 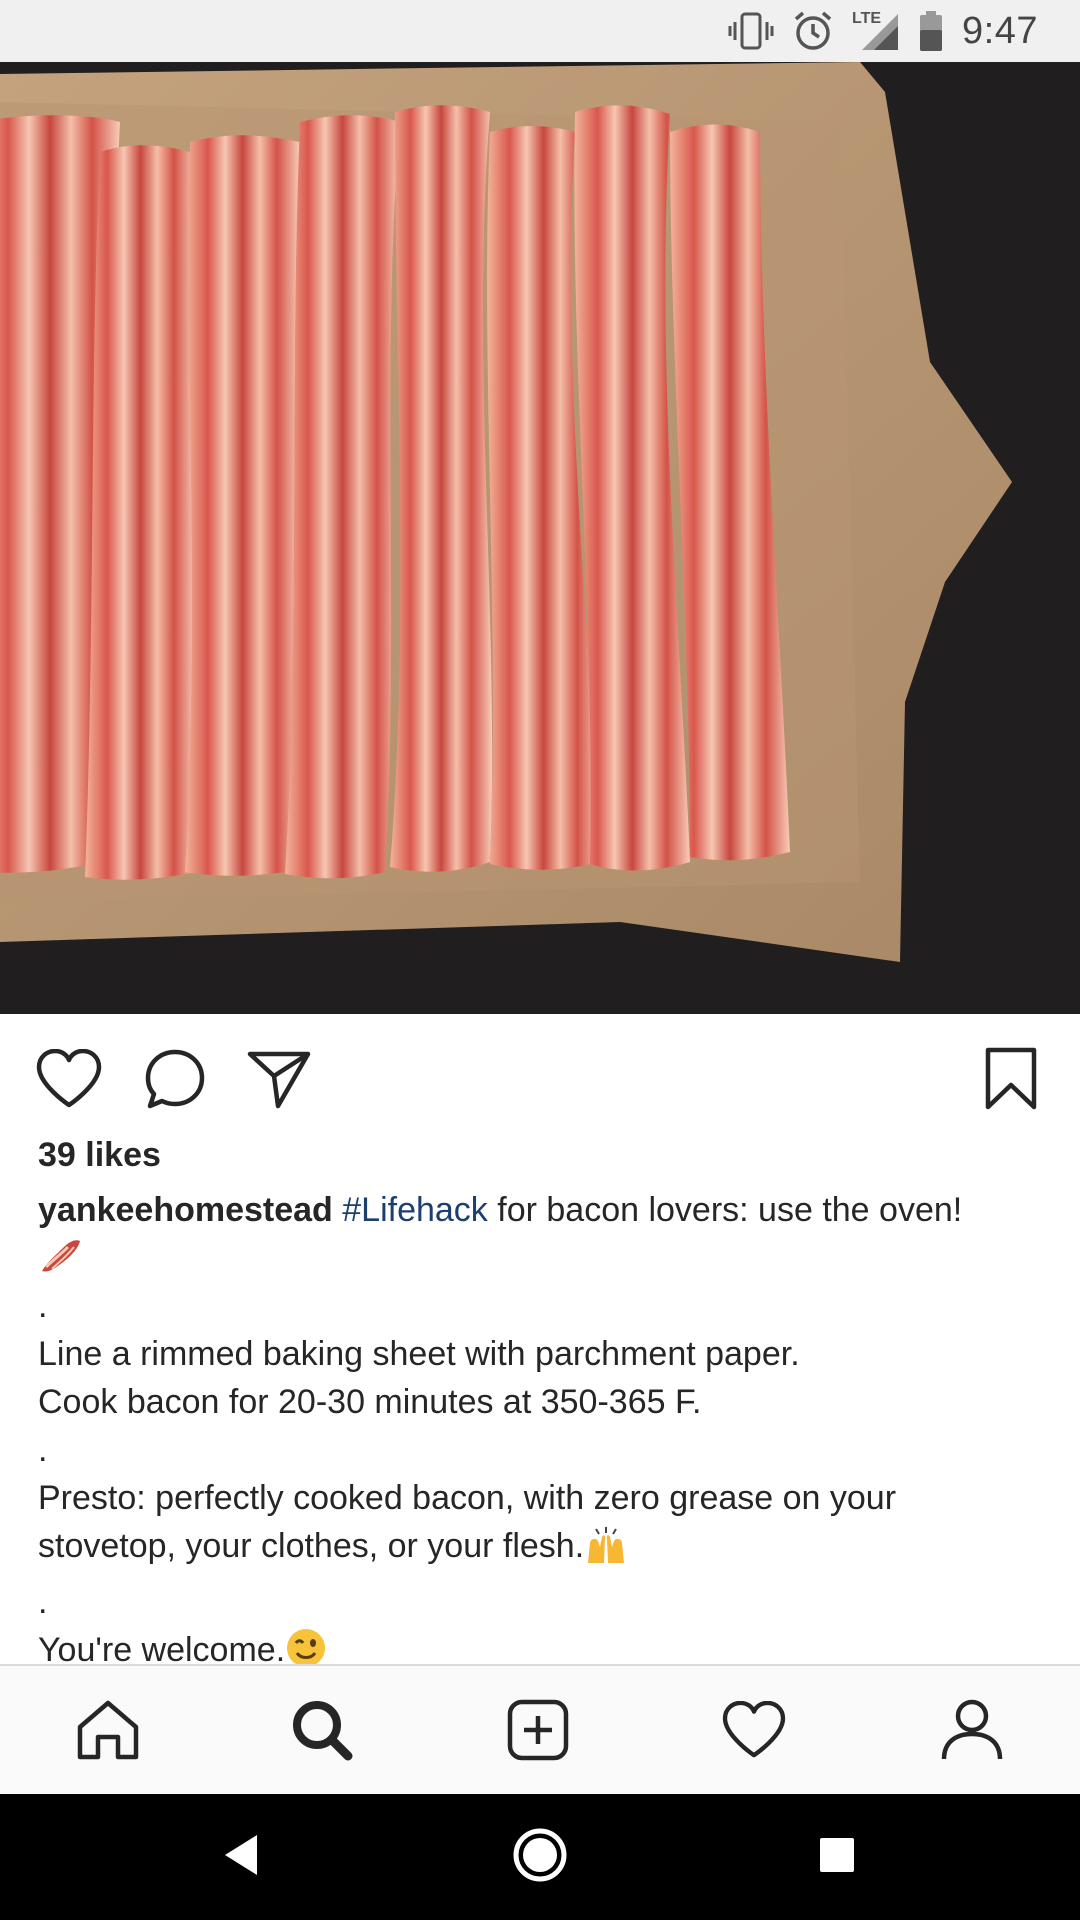 I want to click on profile-icon, so click(x=972, y=1732).